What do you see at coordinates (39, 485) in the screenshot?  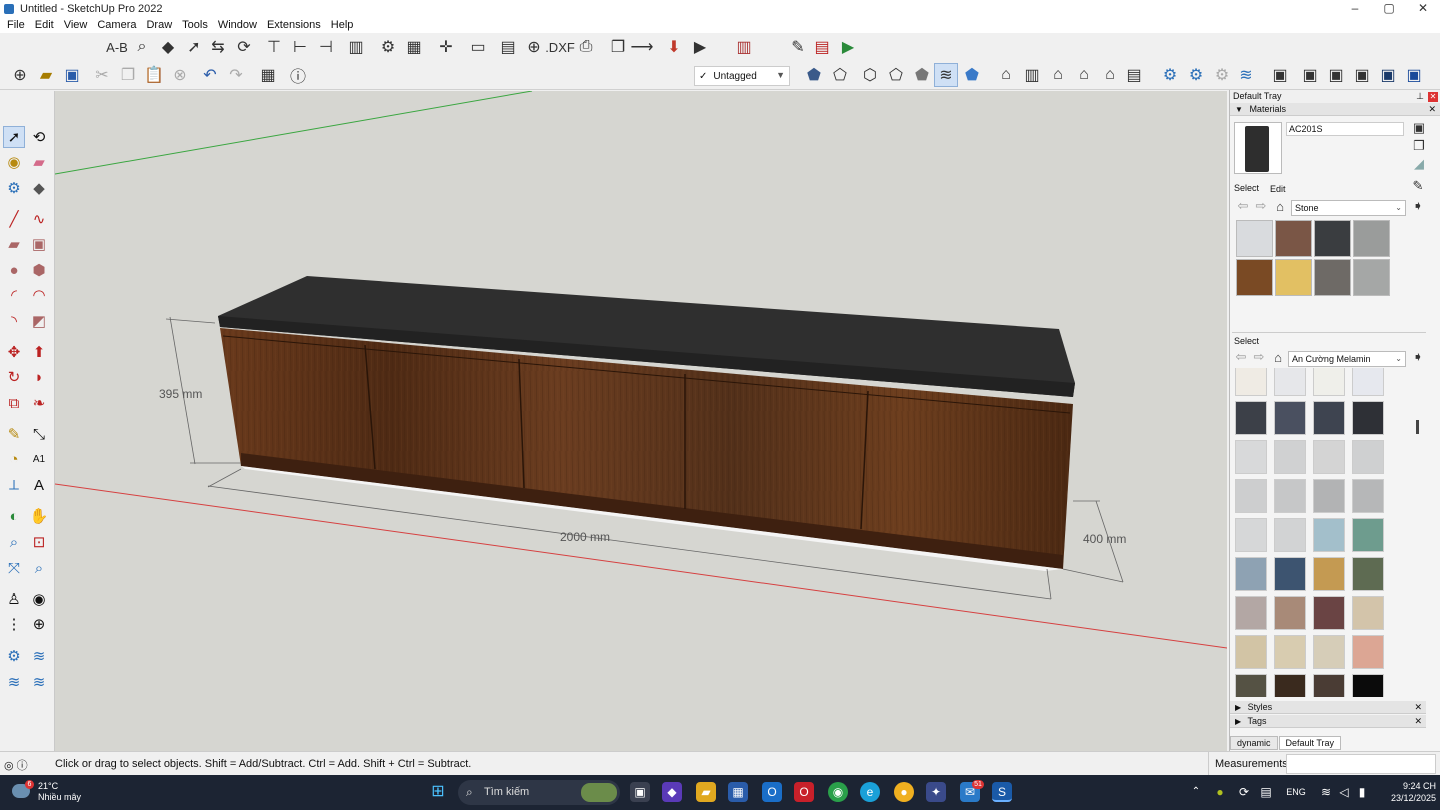 I see `3d-text-icon: A` at bounding box center [39, 485].